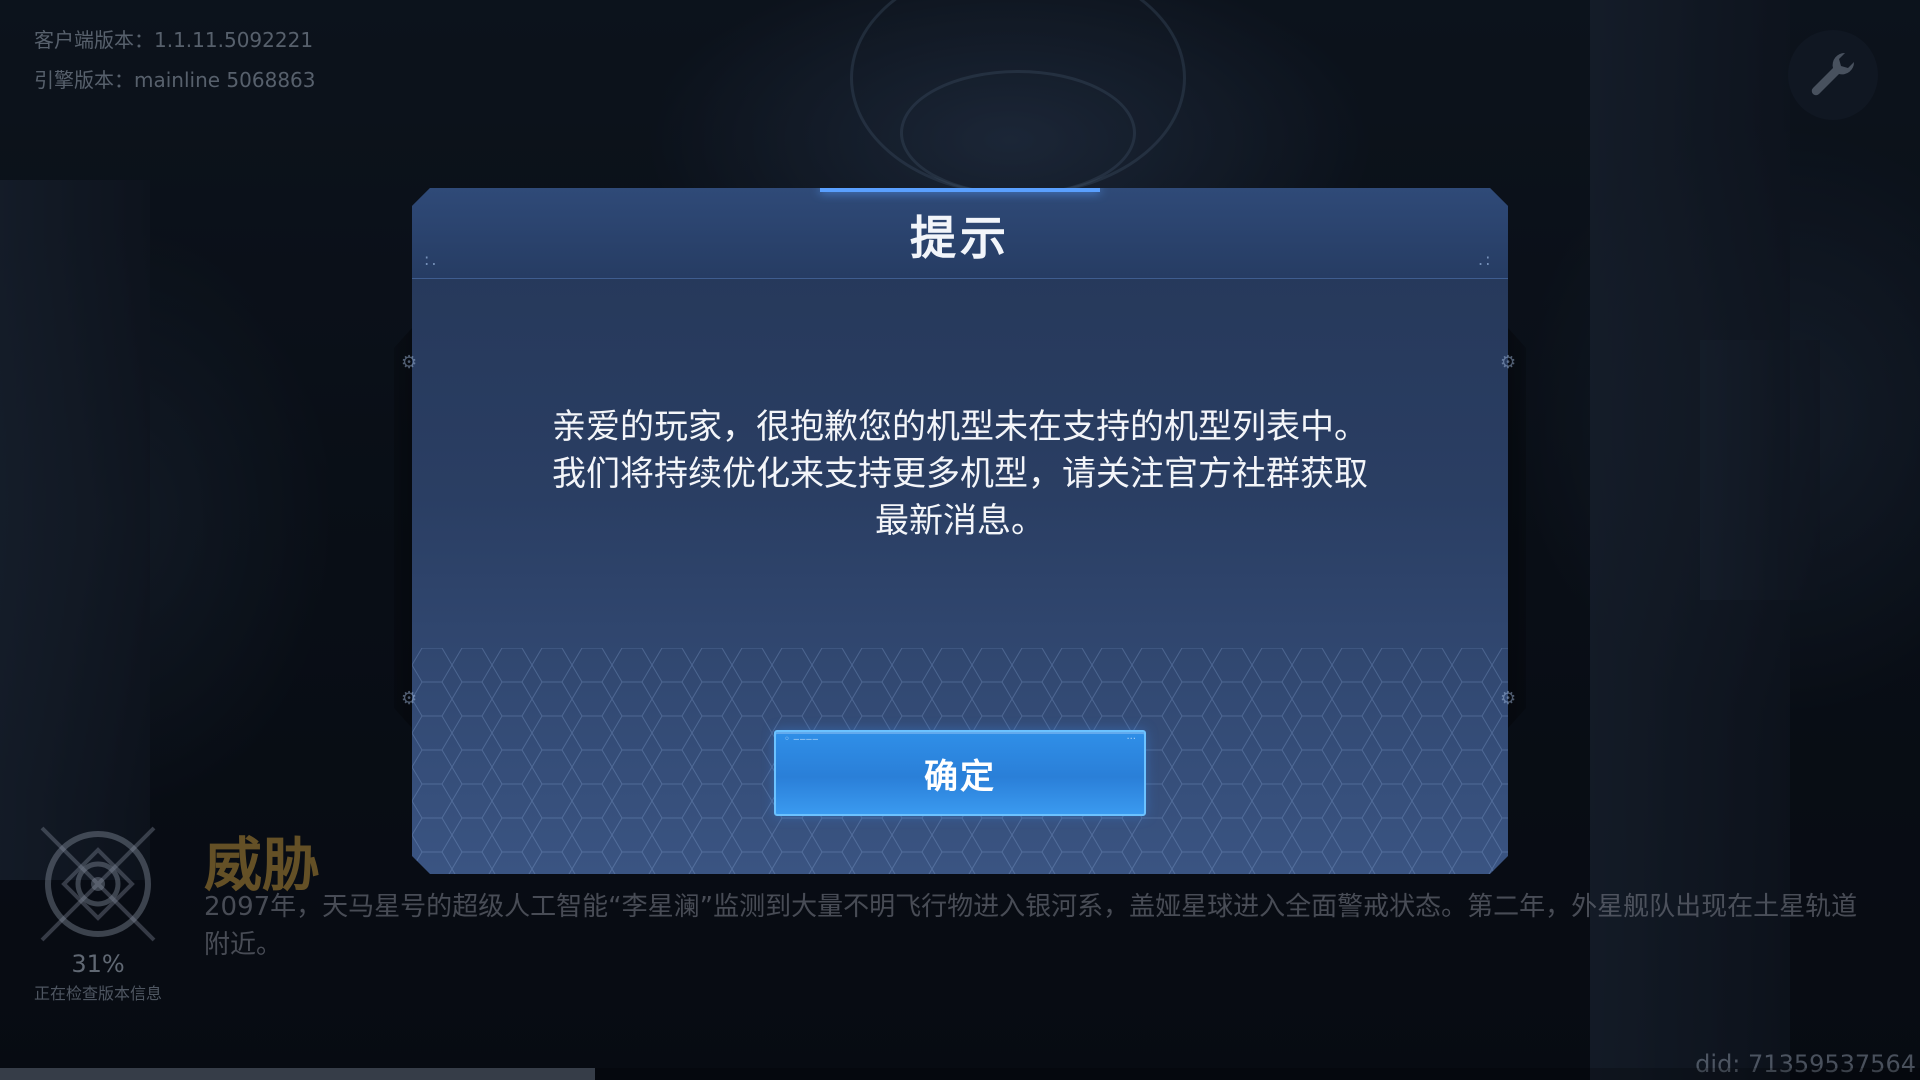 The height and width of the screenshot is (1080, 1920). I want to click on confirm-button: ◦ ‒‒‒‒ ··· 确定, so click(960, 773).